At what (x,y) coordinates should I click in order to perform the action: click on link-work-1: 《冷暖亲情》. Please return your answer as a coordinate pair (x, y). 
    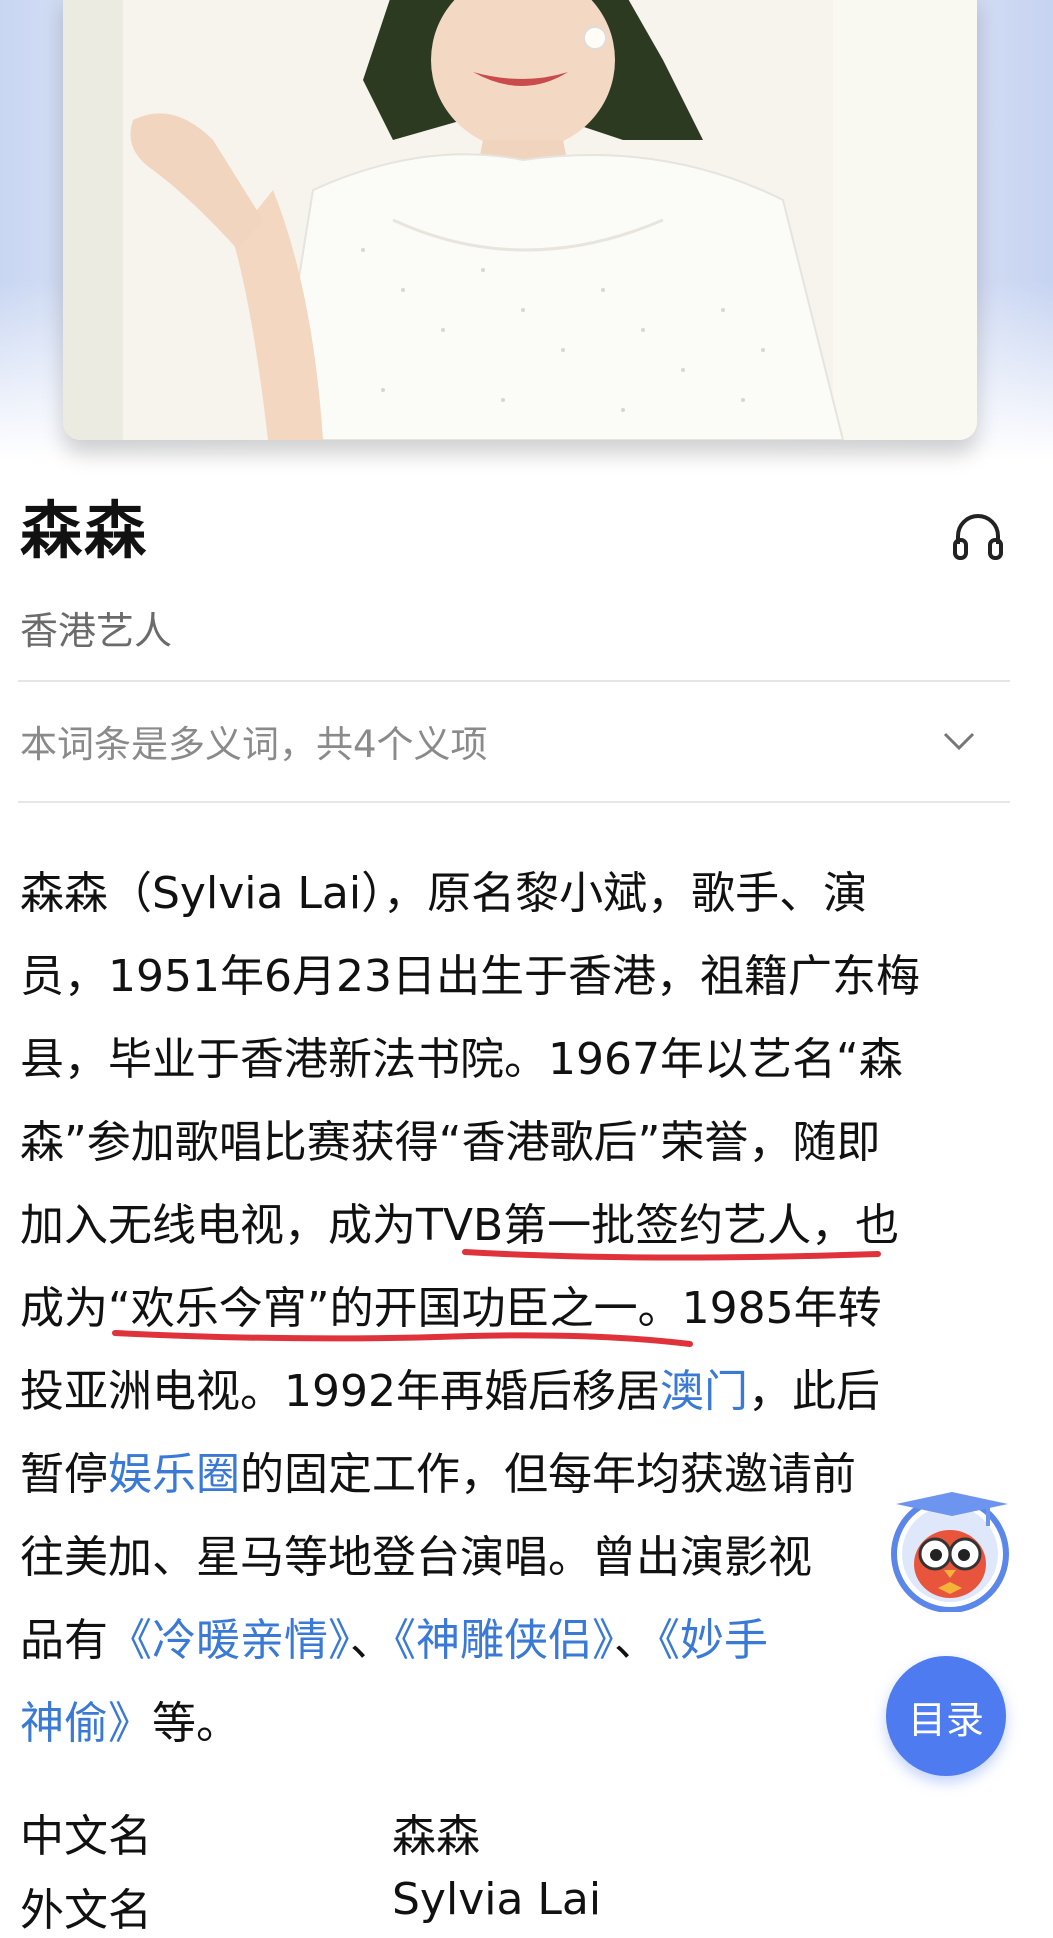
    Looking at the image, I should click on (229, 1640).